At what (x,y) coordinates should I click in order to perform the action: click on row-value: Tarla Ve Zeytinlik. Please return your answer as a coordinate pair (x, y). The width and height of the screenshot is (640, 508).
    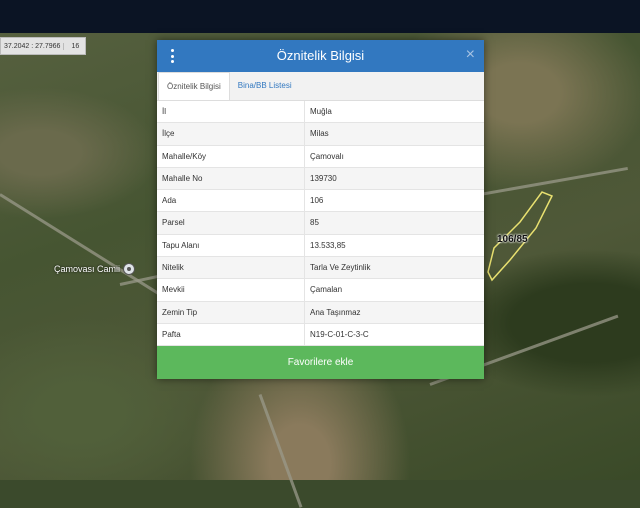
    Looking at the image, I should click on (340, 268).